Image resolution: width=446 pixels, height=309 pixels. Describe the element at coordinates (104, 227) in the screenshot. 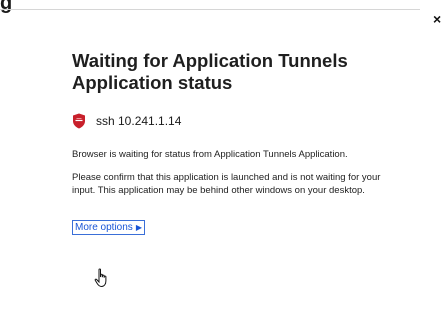

I see `more-options-label: More options` at that location.